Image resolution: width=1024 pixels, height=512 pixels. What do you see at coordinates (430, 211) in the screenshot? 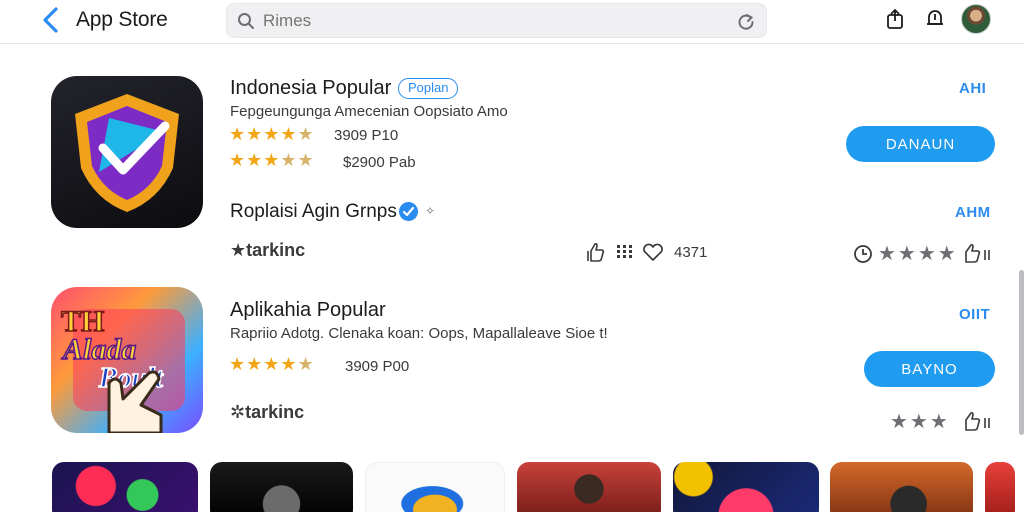
I see `sparkle-icon: ✧` at bounding box center [430, 211].